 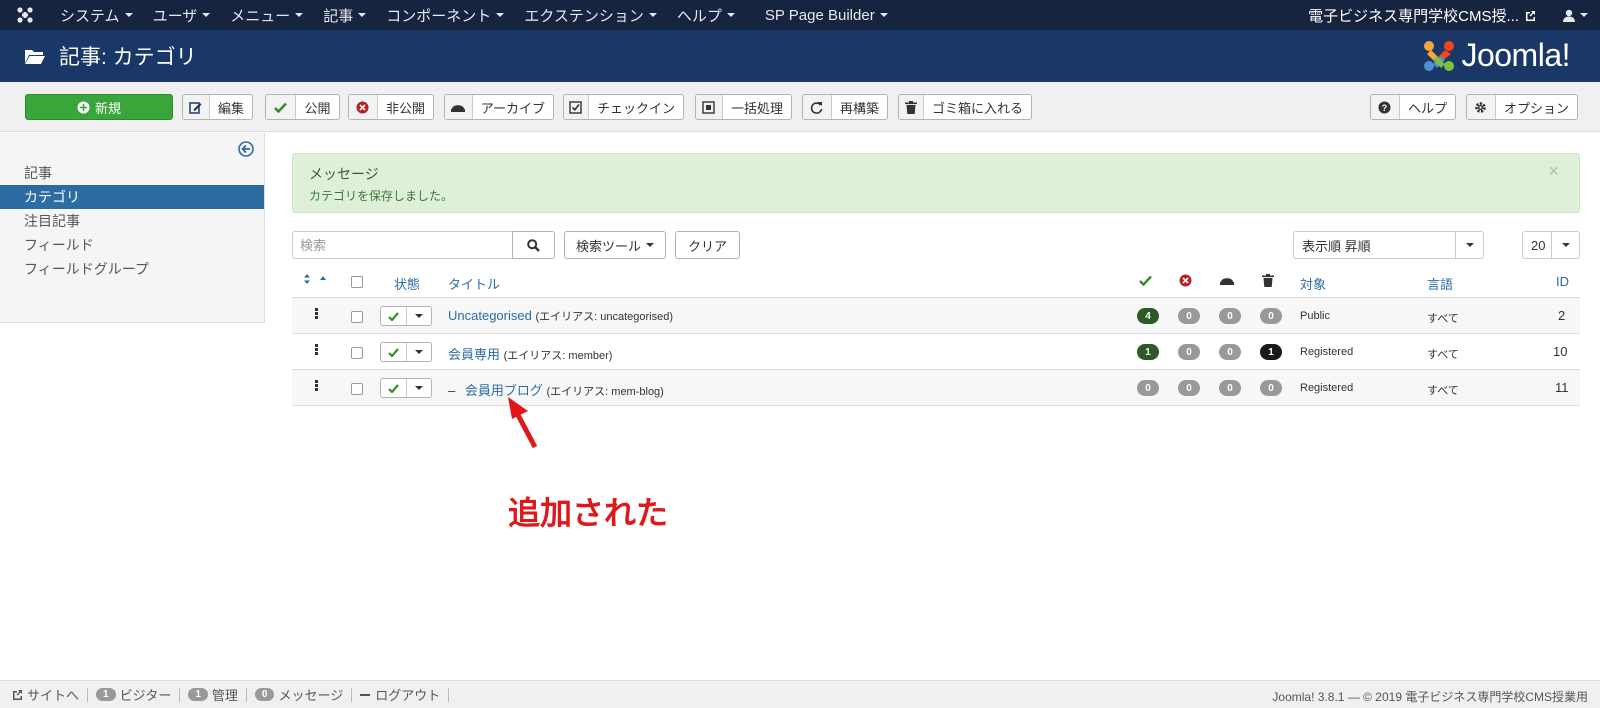 What do you see at coordinates (1551, 245) in the screenshot?
I see `limit-select: 20` at bounding box center [1551, 245].